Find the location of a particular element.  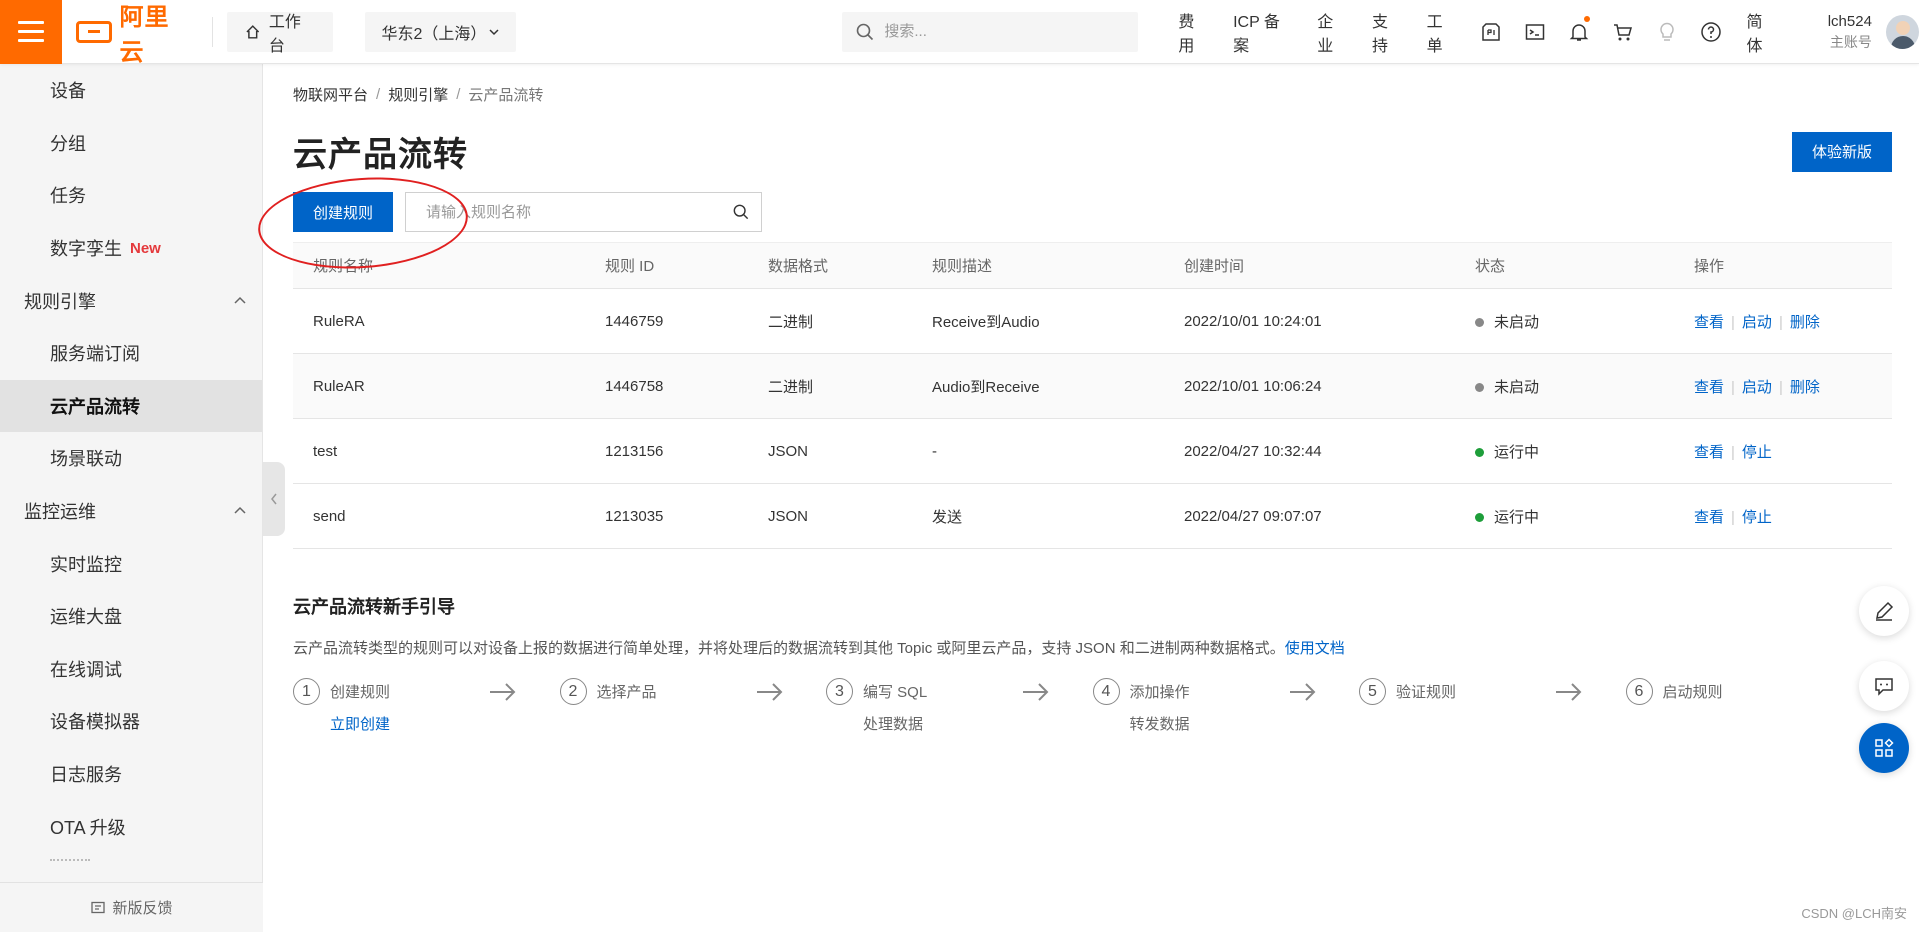

top-nav: 费用 ICP 备案 企业 支持 工单 is located at coordinates (1317, 32).